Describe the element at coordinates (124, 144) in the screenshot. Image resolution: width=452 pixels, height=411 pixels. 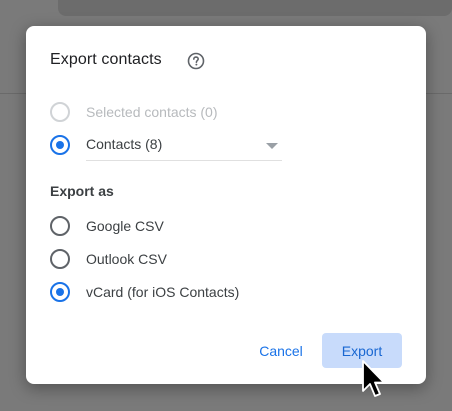
I see `select-value: Contacts (8)` at that location.